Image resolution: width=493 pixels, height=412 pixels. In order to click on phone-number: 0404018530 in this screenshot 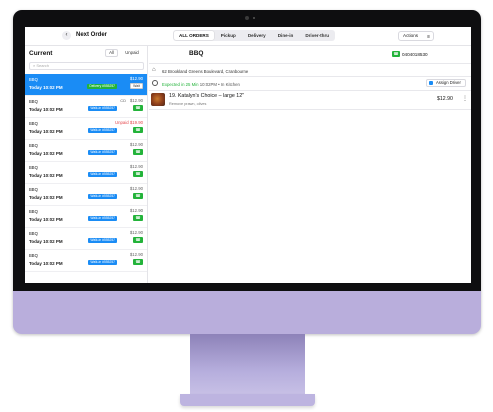, I will do `click(415, 54)`.